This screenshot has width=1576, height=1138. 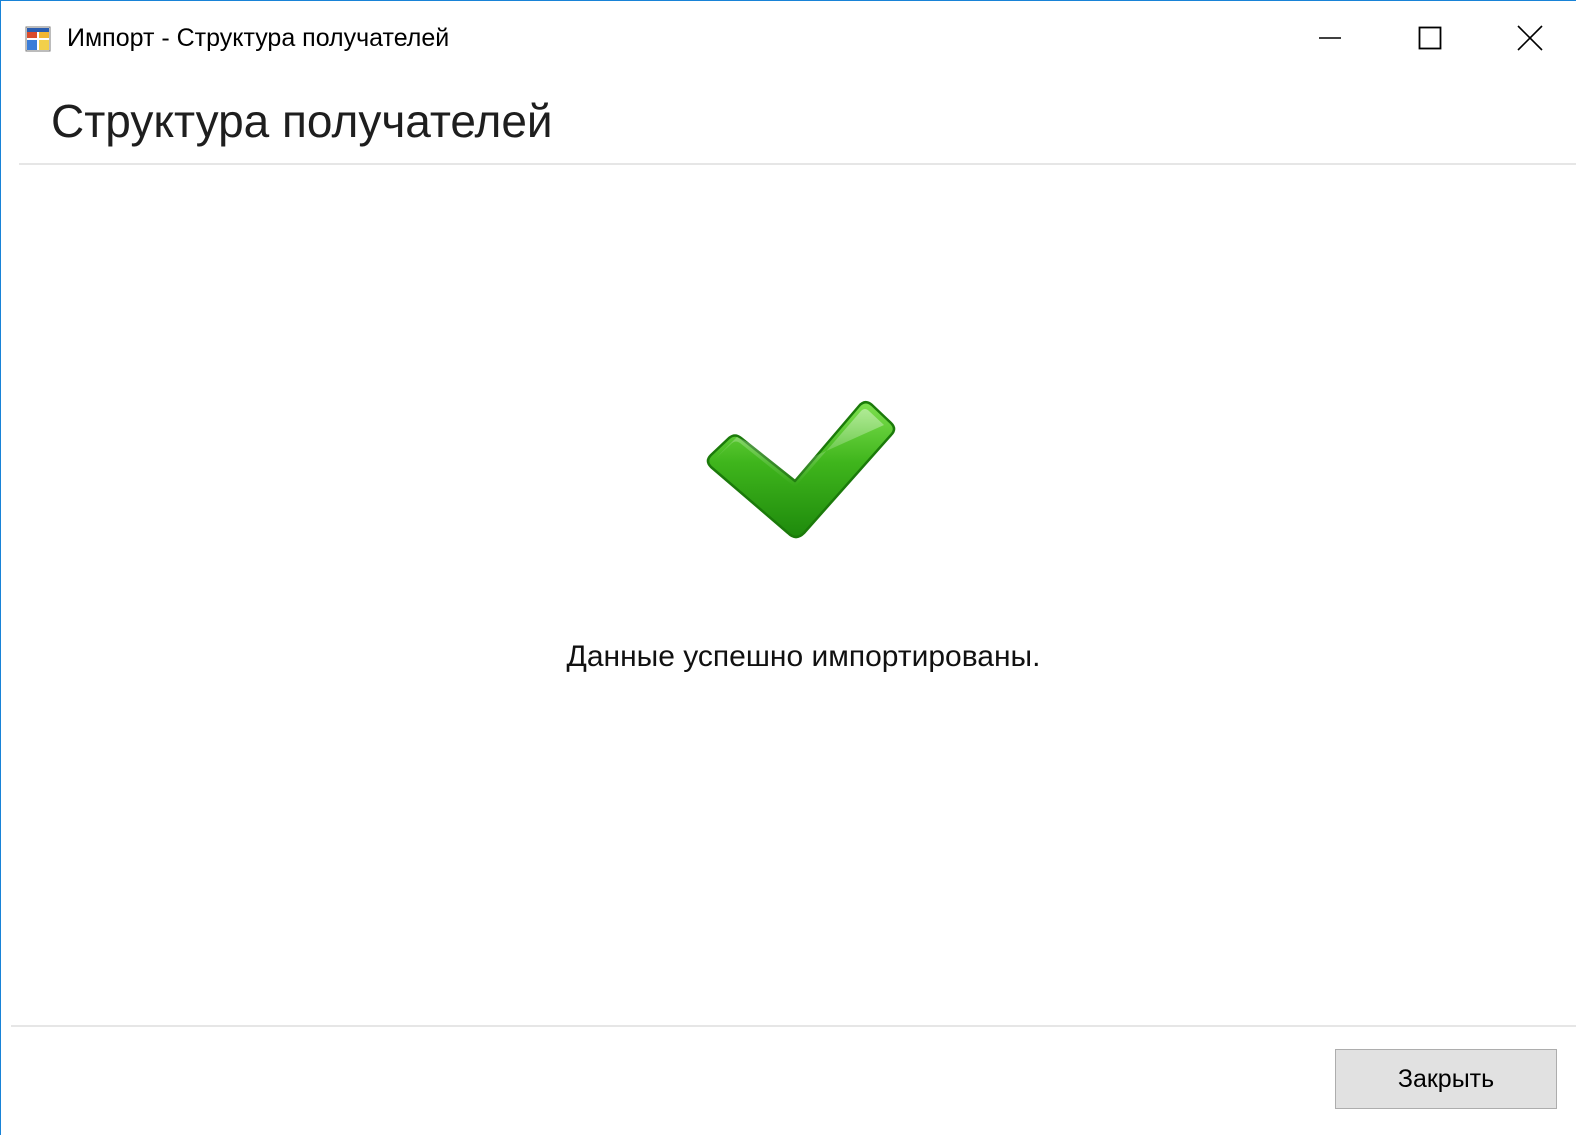 I want to click on minimize-icon, so click(x=1330, y=38).